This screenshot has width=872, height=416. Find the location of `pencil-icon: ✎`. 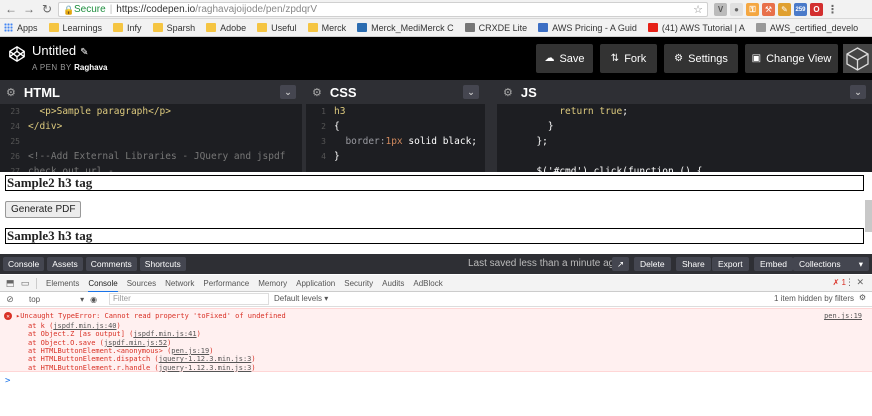

pencil-icon: ✎ is located at coordinates (84, 52).